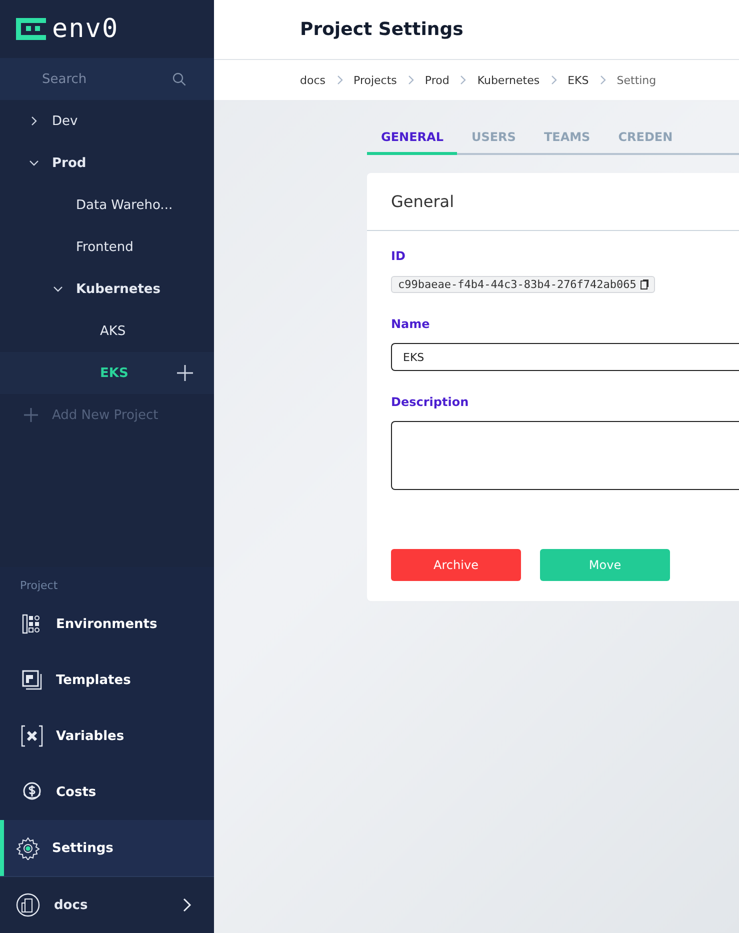 This screenshot has width=739, height=933. What do you see at coordinates (508, 80) in the screenshot?
I see `breadcrumb-link: Kubernetes` at bounding box center [508, 80].